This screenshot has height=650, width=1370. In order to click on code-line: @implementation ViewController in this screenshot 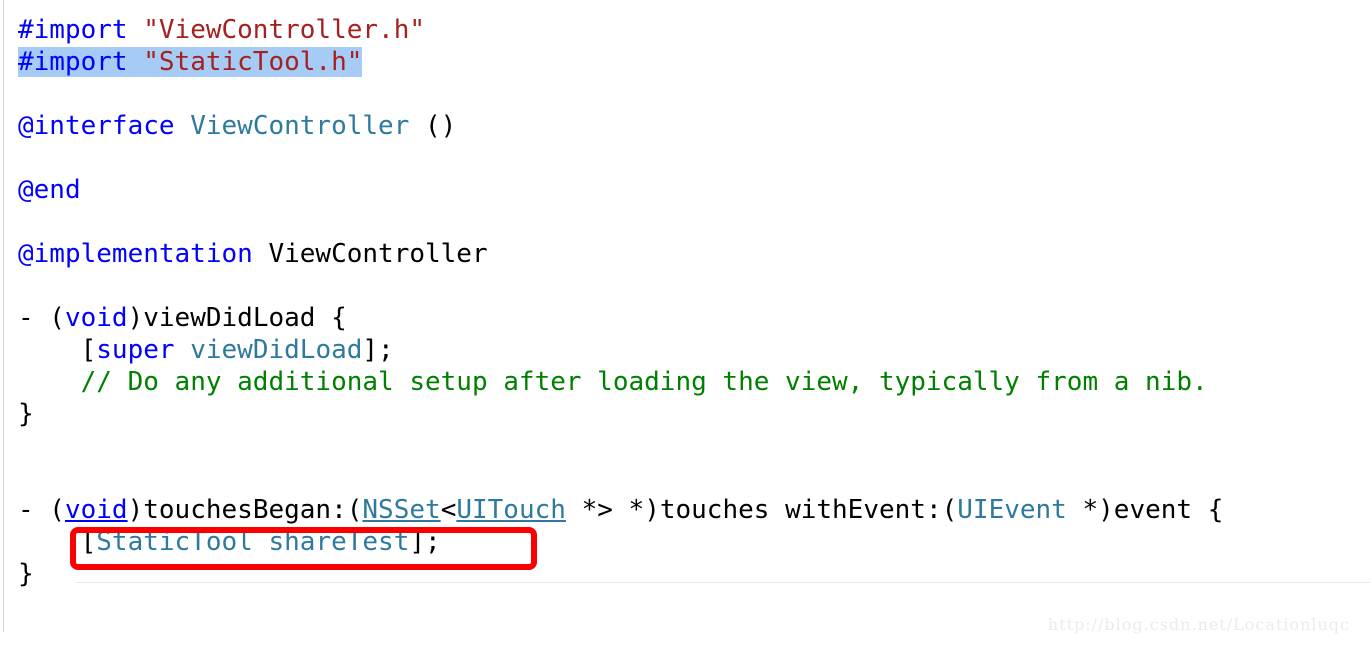, I will do `click(694, 254)`.